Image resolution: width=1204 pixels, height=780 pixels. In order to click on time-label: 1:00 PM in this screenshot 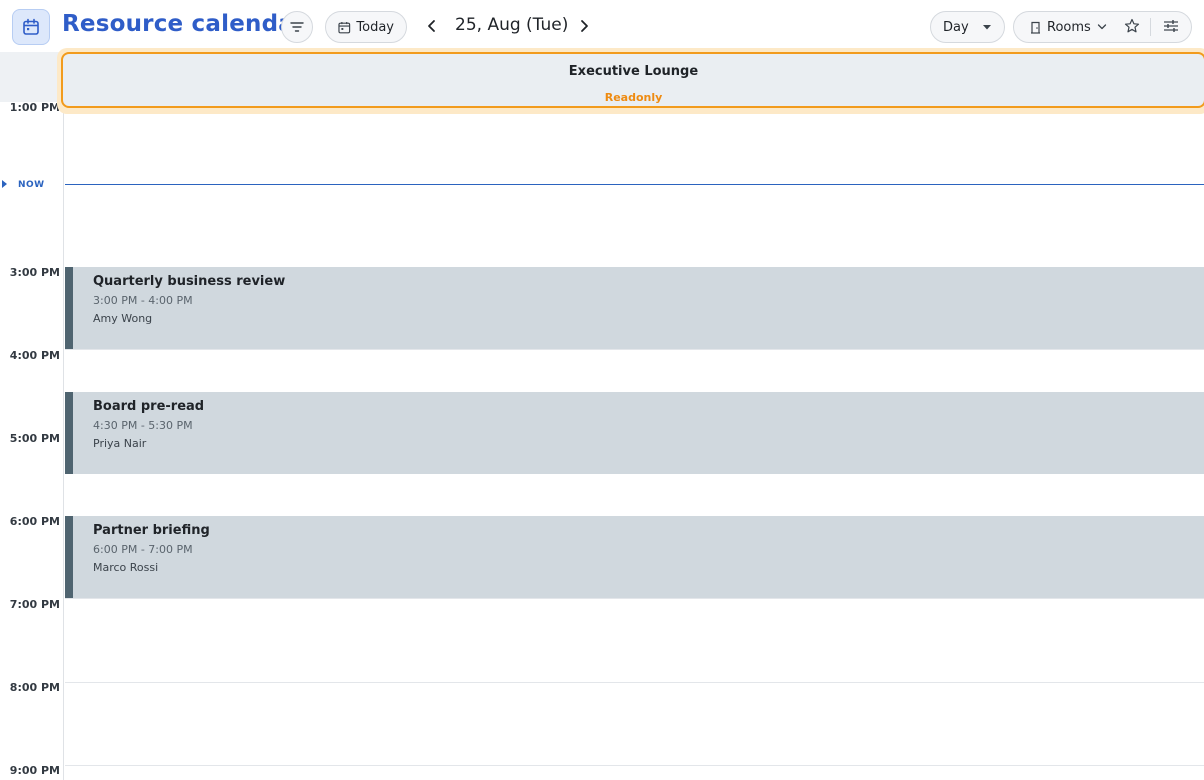, I will do `click(34, 107)`.